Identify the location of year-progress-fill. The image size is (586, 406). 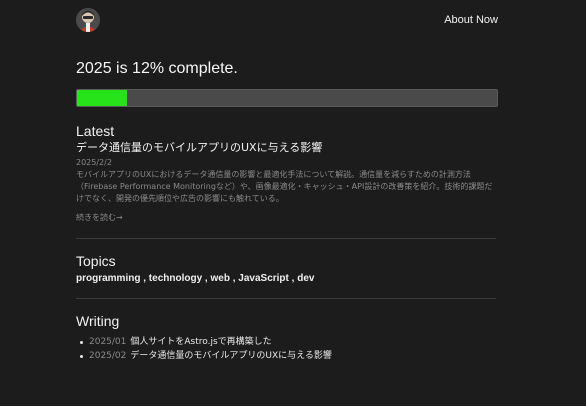
(102, 98).